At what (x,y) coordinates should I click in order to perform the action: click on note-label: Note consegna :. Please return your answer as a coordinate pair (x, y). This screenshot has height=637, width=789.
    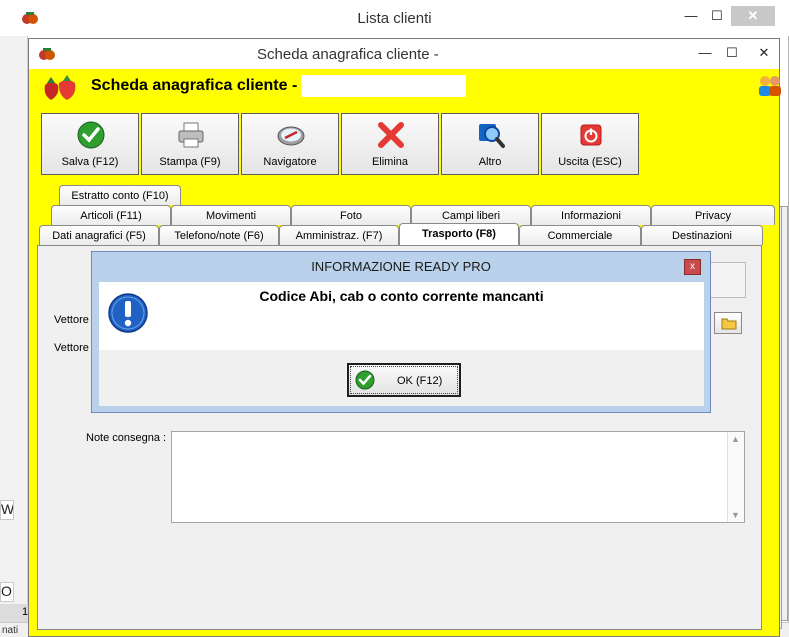
    Looking at the image, I should click on (126, 438).